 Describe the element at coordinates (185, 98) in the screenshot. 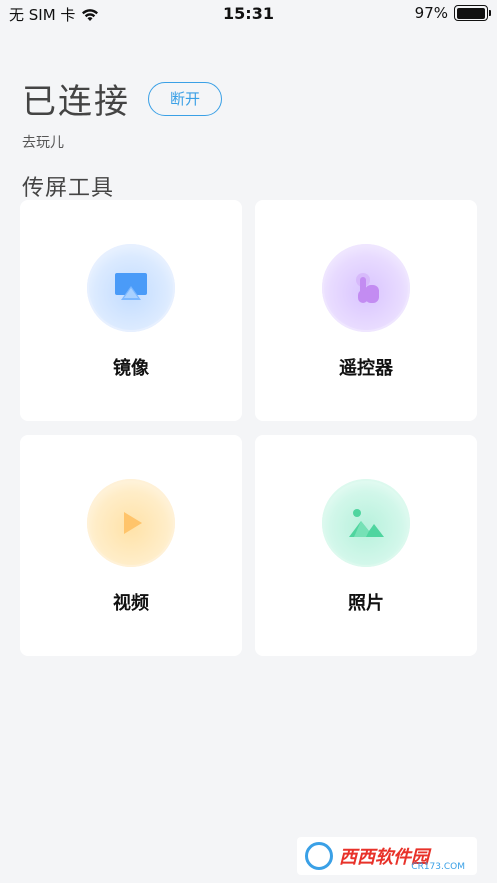

I see `disconnect-button: 断开` at that location.